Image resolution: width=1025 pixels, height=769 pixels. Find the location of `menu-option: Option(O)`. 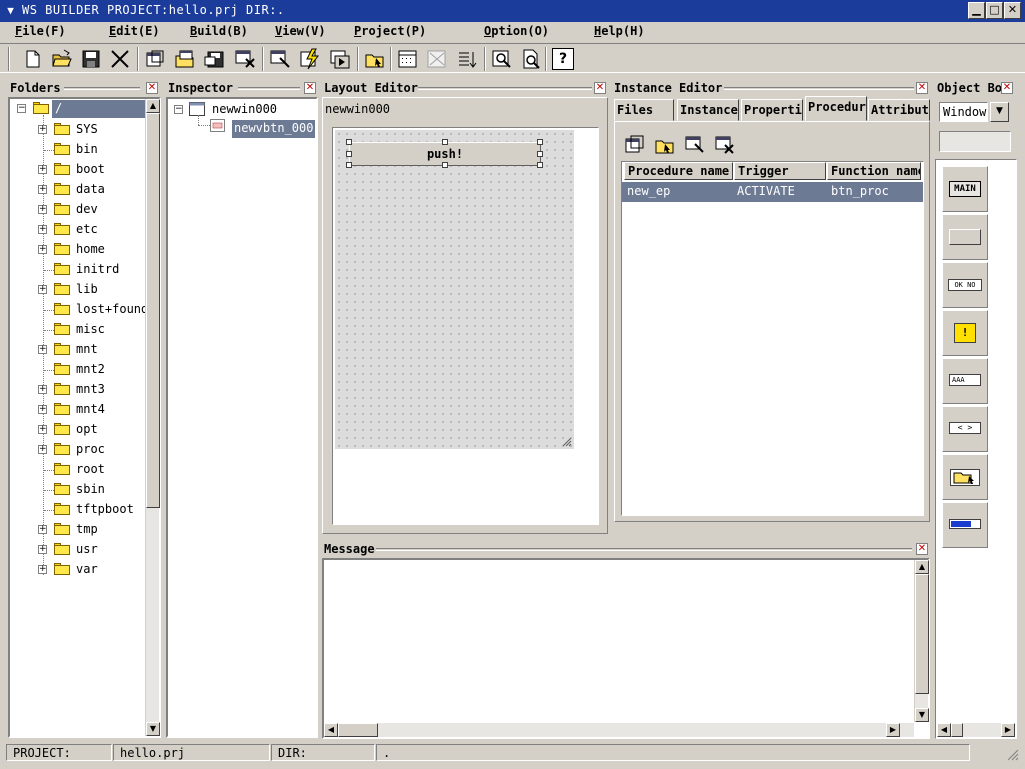

menu-option: Option(O) is located at coordinates (516, 31).